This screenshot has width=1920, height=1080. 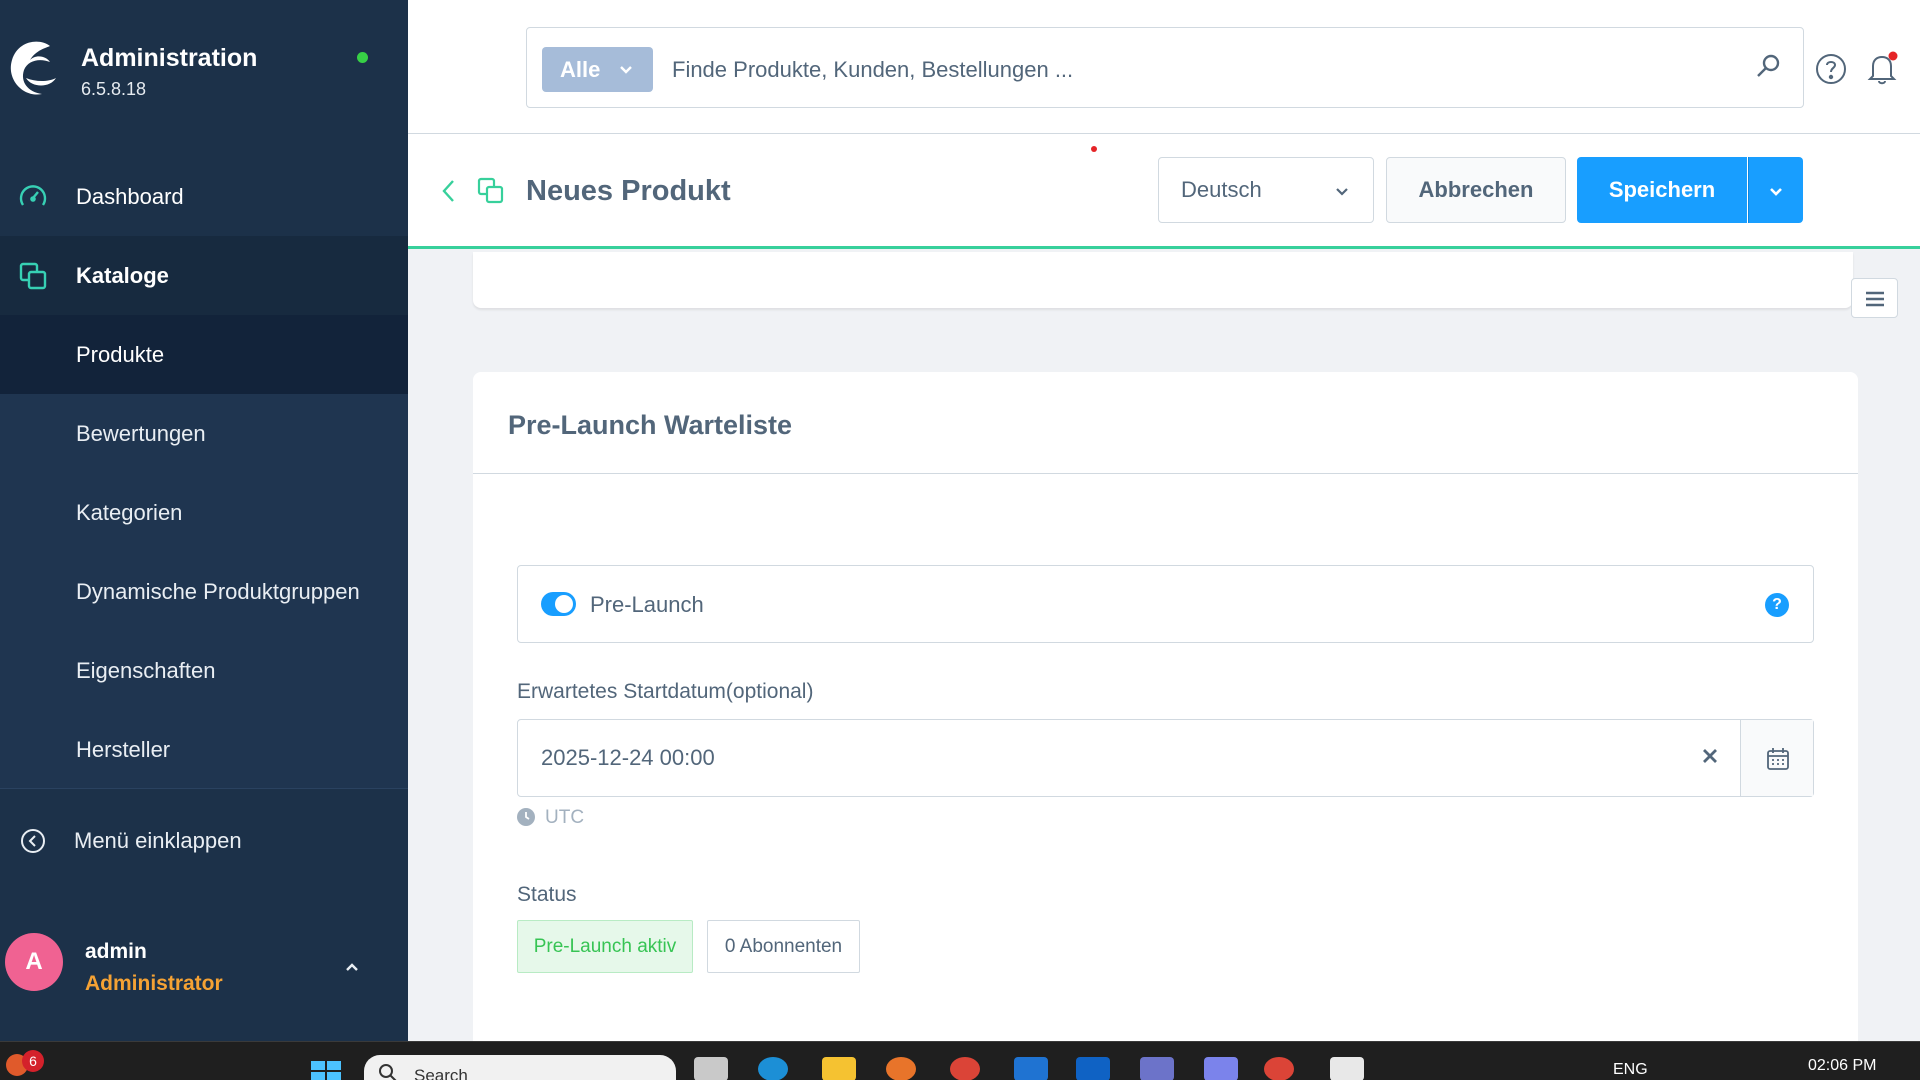 I want to click on language-label: Deutsch, so click(x=1221, y=189).